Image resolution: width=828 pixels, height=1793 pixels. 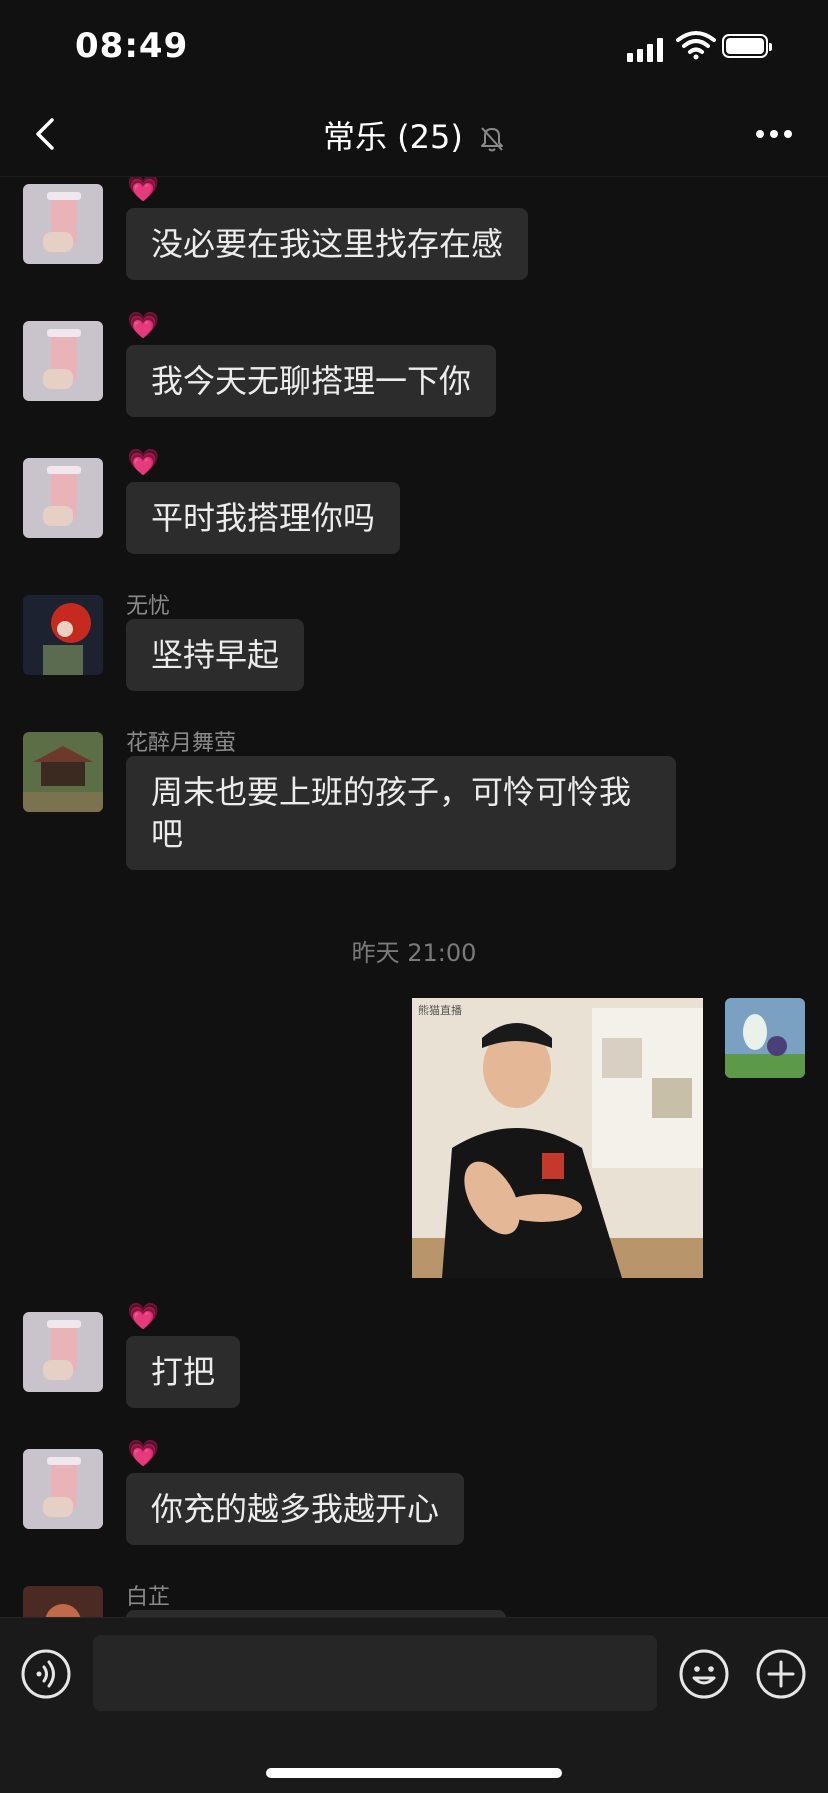 I want to click on image-message-picture: 熊猫直播, so click(x=557, y=1138).